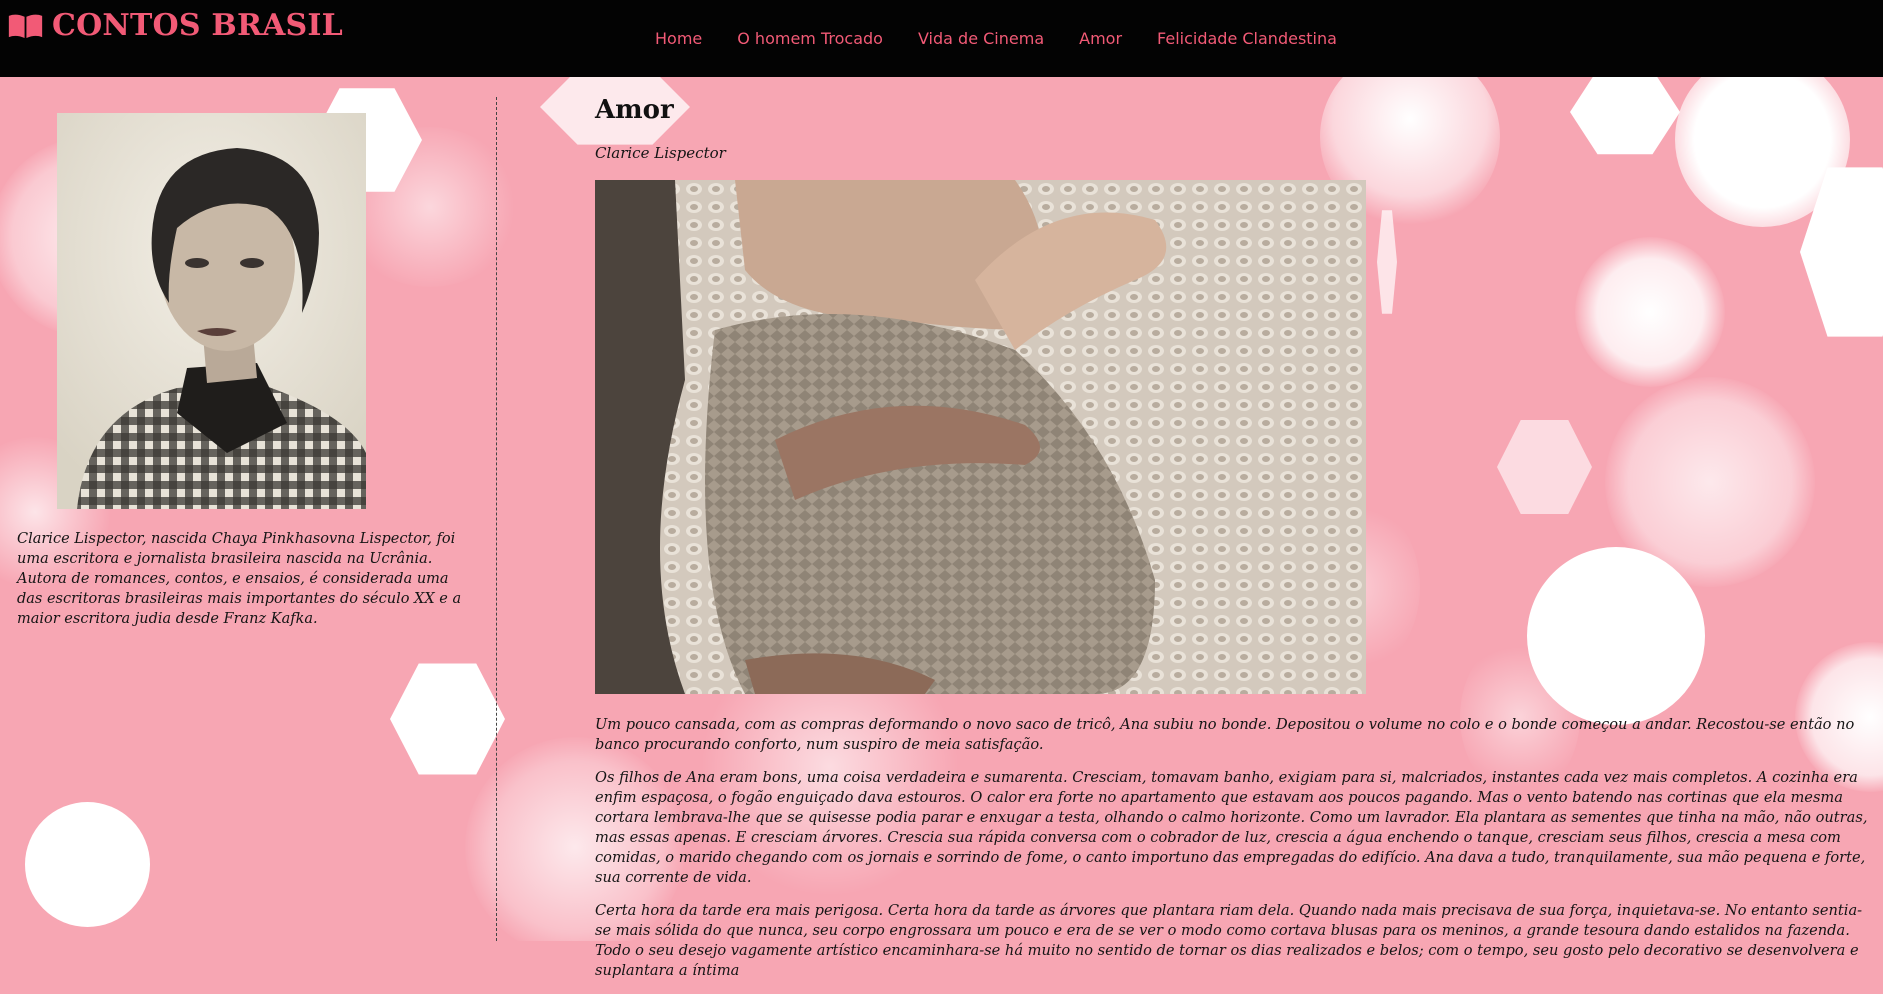 The width and height of the screenshot is (1883, 994). I want to click on author-portrait, so click(211, 311).